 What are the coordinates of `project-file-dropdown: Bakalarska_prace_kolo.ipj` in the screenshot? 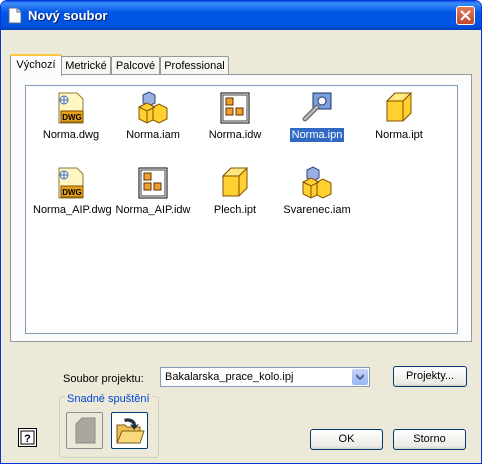 It's located at (265, 377).